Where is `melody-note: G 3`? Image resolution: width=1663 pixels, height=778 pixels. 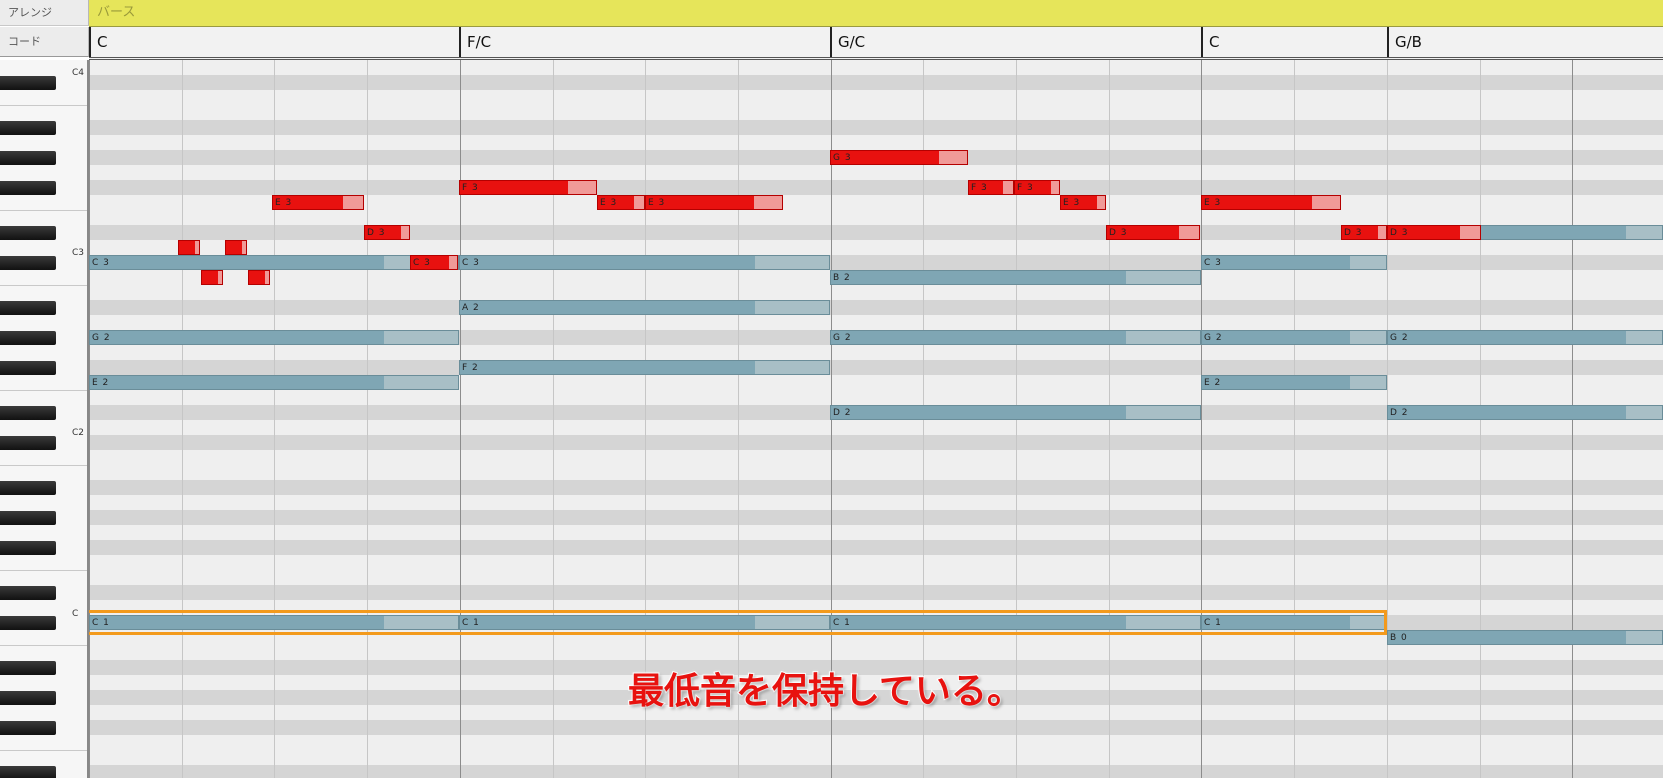
melody-note: G 3 is located at coordinates (899, 157).